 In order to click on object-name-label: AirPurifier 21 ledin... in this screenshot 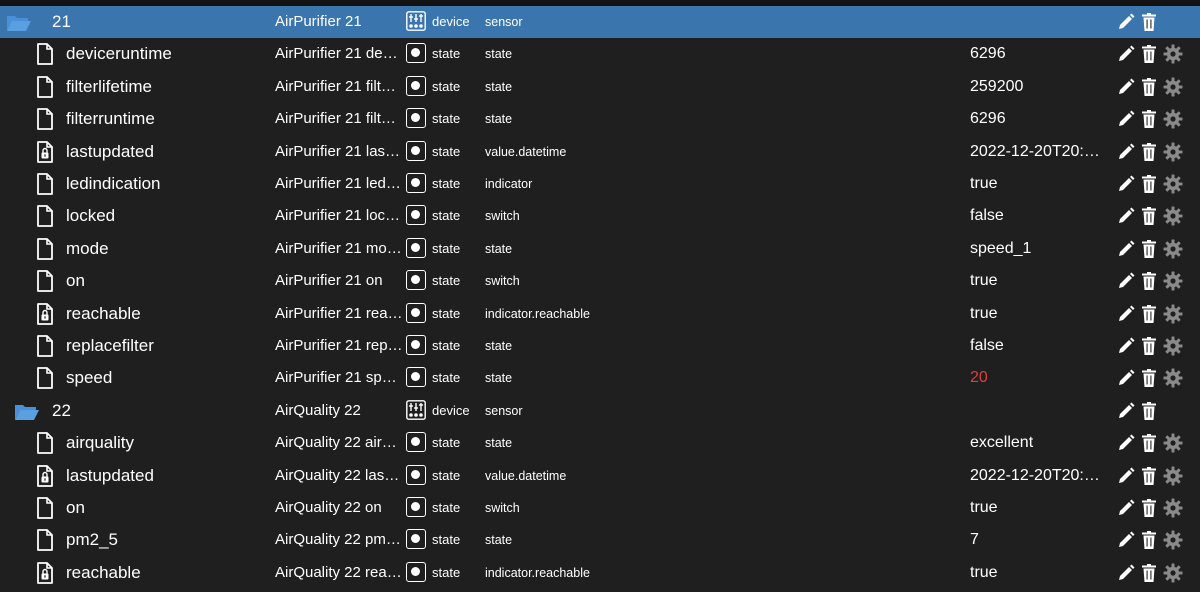, I will do `click(339, 183)`.